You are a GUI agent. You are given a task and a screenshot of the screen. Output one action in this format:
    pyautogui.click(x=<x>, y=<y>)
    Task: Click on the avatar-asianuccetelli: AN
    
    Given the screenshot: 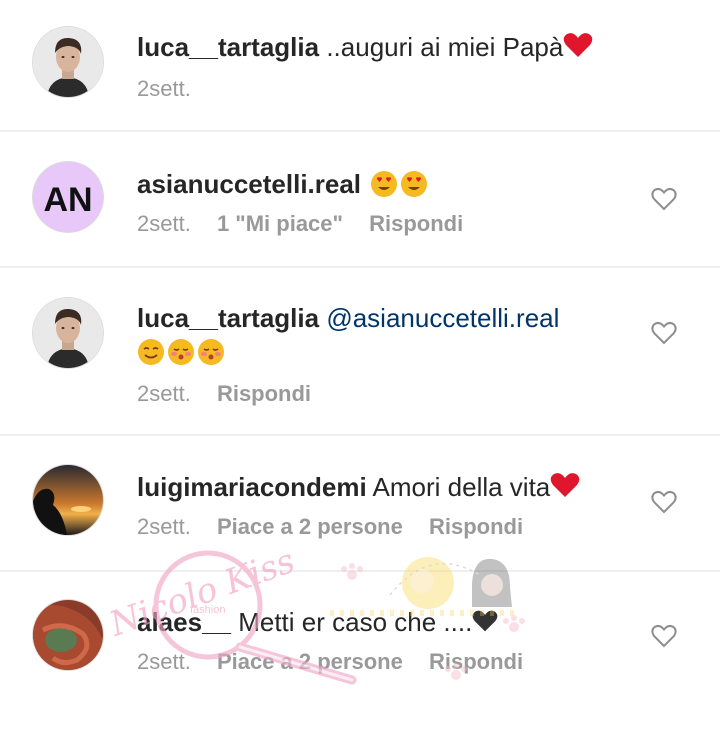 What is the action you would take?
    pyautogui.click(x=68, y=197)
    